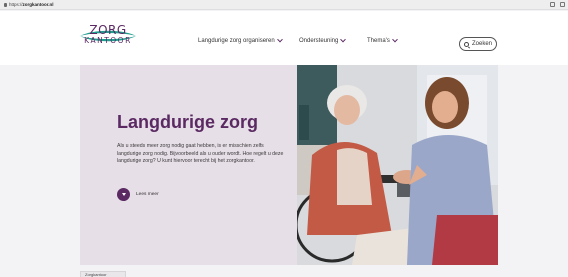  I want to click on search-button: Zoeken, so click(478, 44).